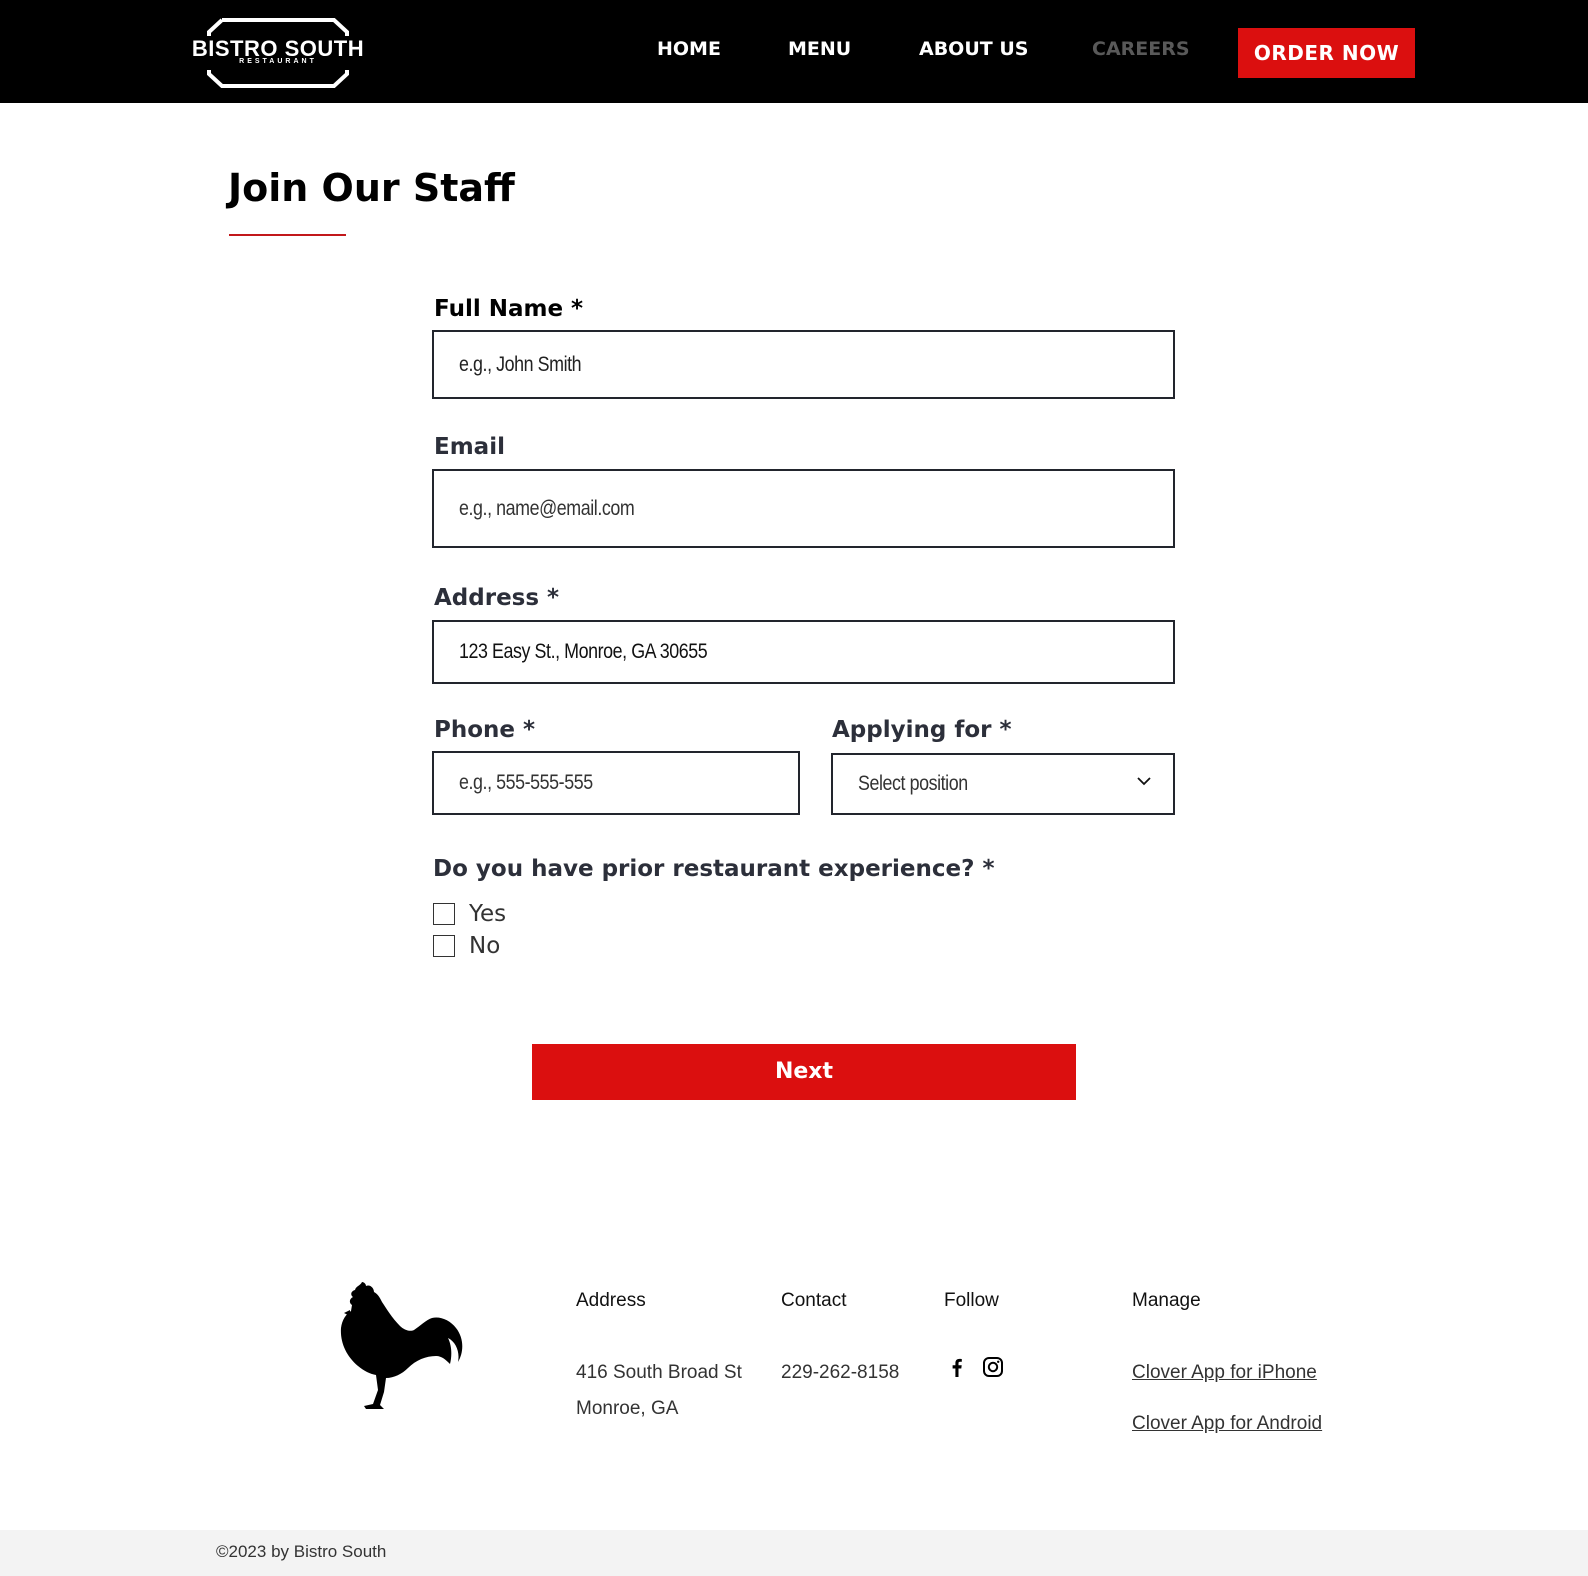 Image resolution: width=1588 pixels, height=1576 pixels. I want to click on logo-subtitle: RESTAURANT, so click(278, 61).